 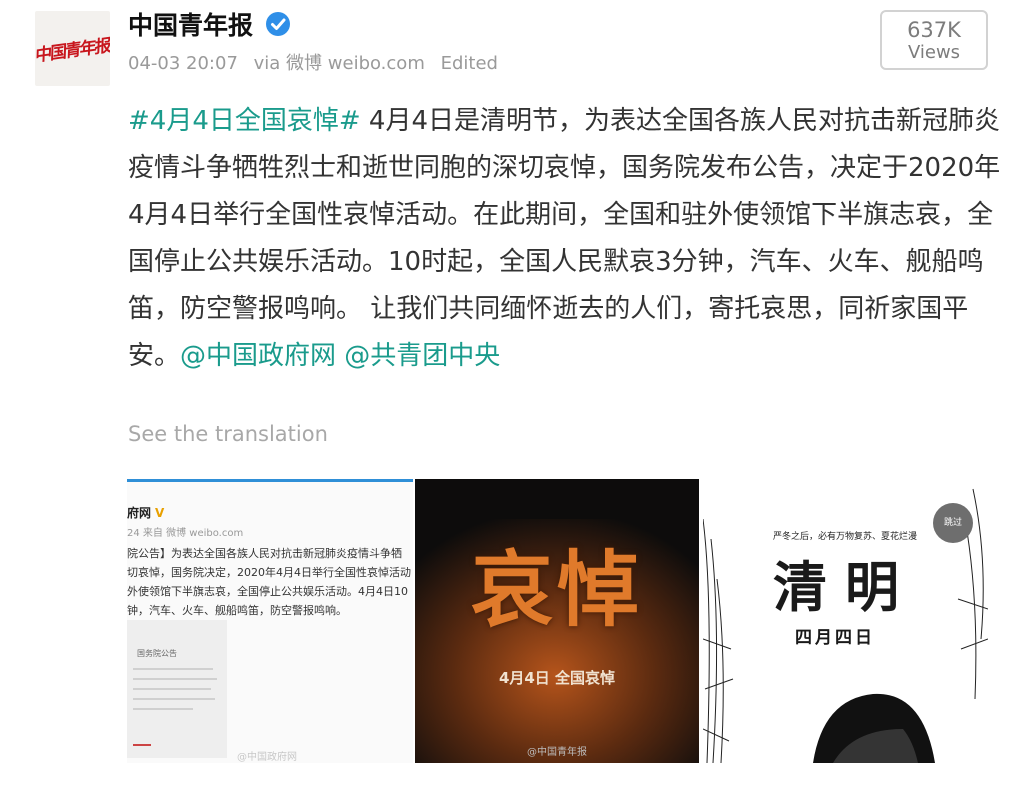 What do you see at coordinates (185, 533) in the screenshot?
I see `screenshot-meta: 24 来自 微博 weibo.com` at bounding box center [185, 533].